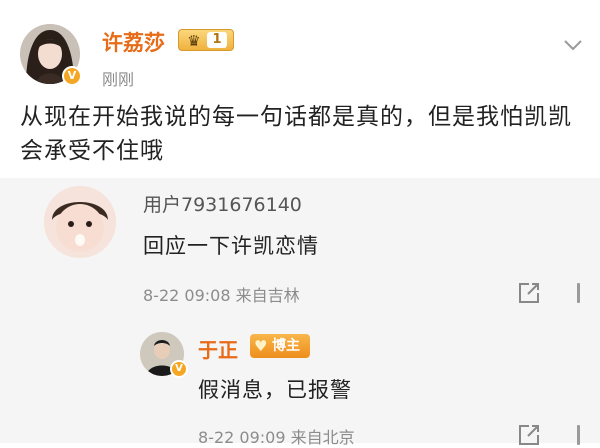 Image resolution: width=600 pixels, height=448 pixels. Describe the element at coordinates (217, 40) in the screenshot. I see `level-number: 1` at that location.